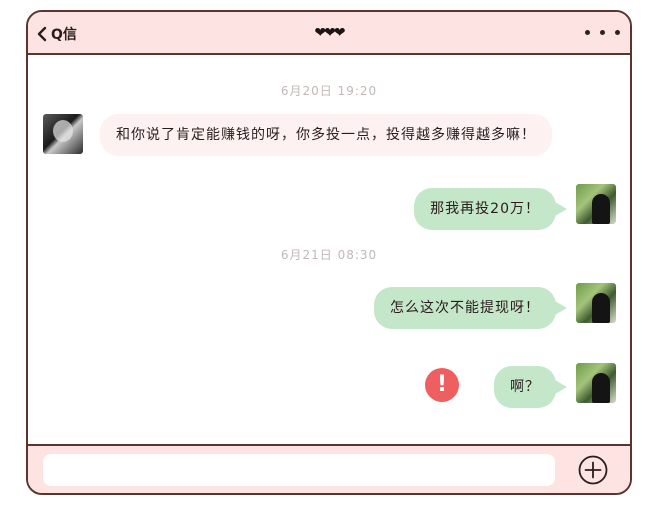  What do you see at coordinates (442, 385) in the screenshot?
I see `send-failed-icon: !` at bounding box center [442, 385].